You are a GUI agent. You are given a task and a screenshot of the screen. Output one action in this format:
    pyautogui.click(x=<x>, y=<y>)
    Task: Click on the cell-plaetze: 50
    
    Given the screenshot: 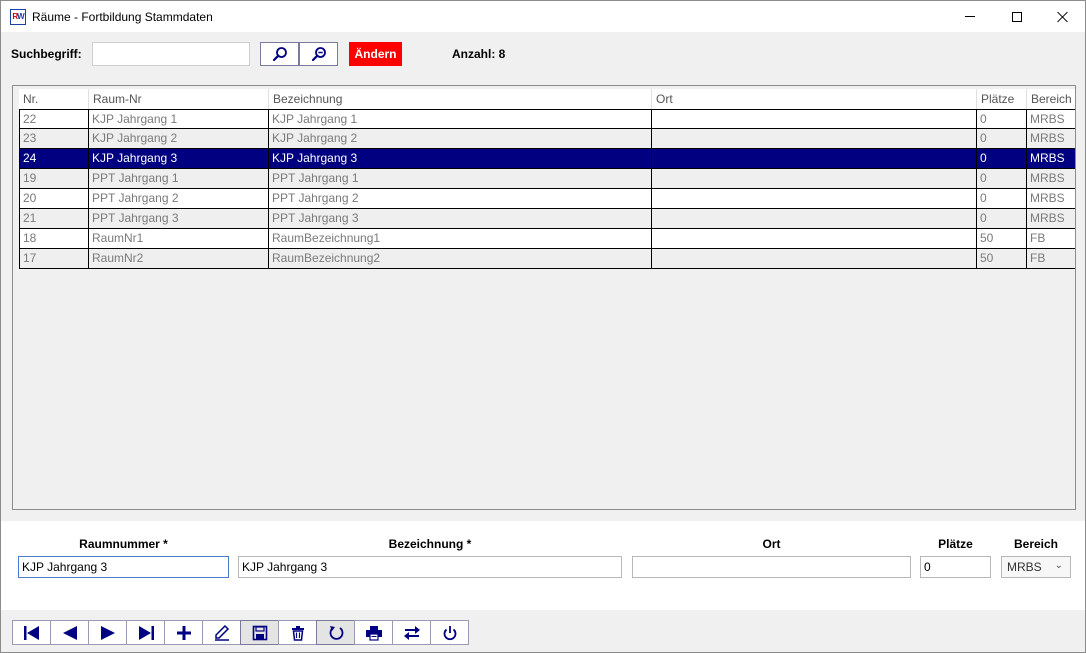 What is the action you would take?
    pyautogui.click(x=1002, y=239)
    